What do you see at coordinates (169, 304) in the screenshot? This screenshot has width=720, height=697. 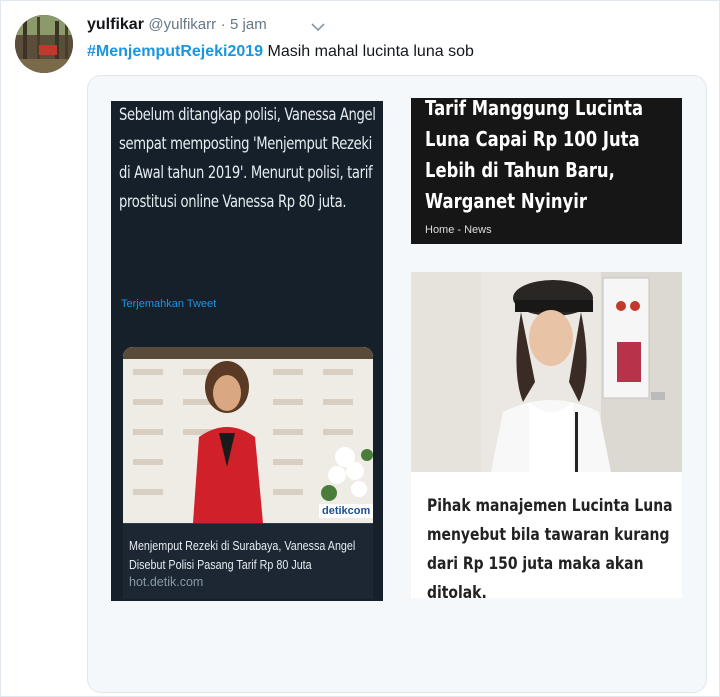 I see `translate-link: Terjemahkan Tweet` at bounding box center [169, 304].